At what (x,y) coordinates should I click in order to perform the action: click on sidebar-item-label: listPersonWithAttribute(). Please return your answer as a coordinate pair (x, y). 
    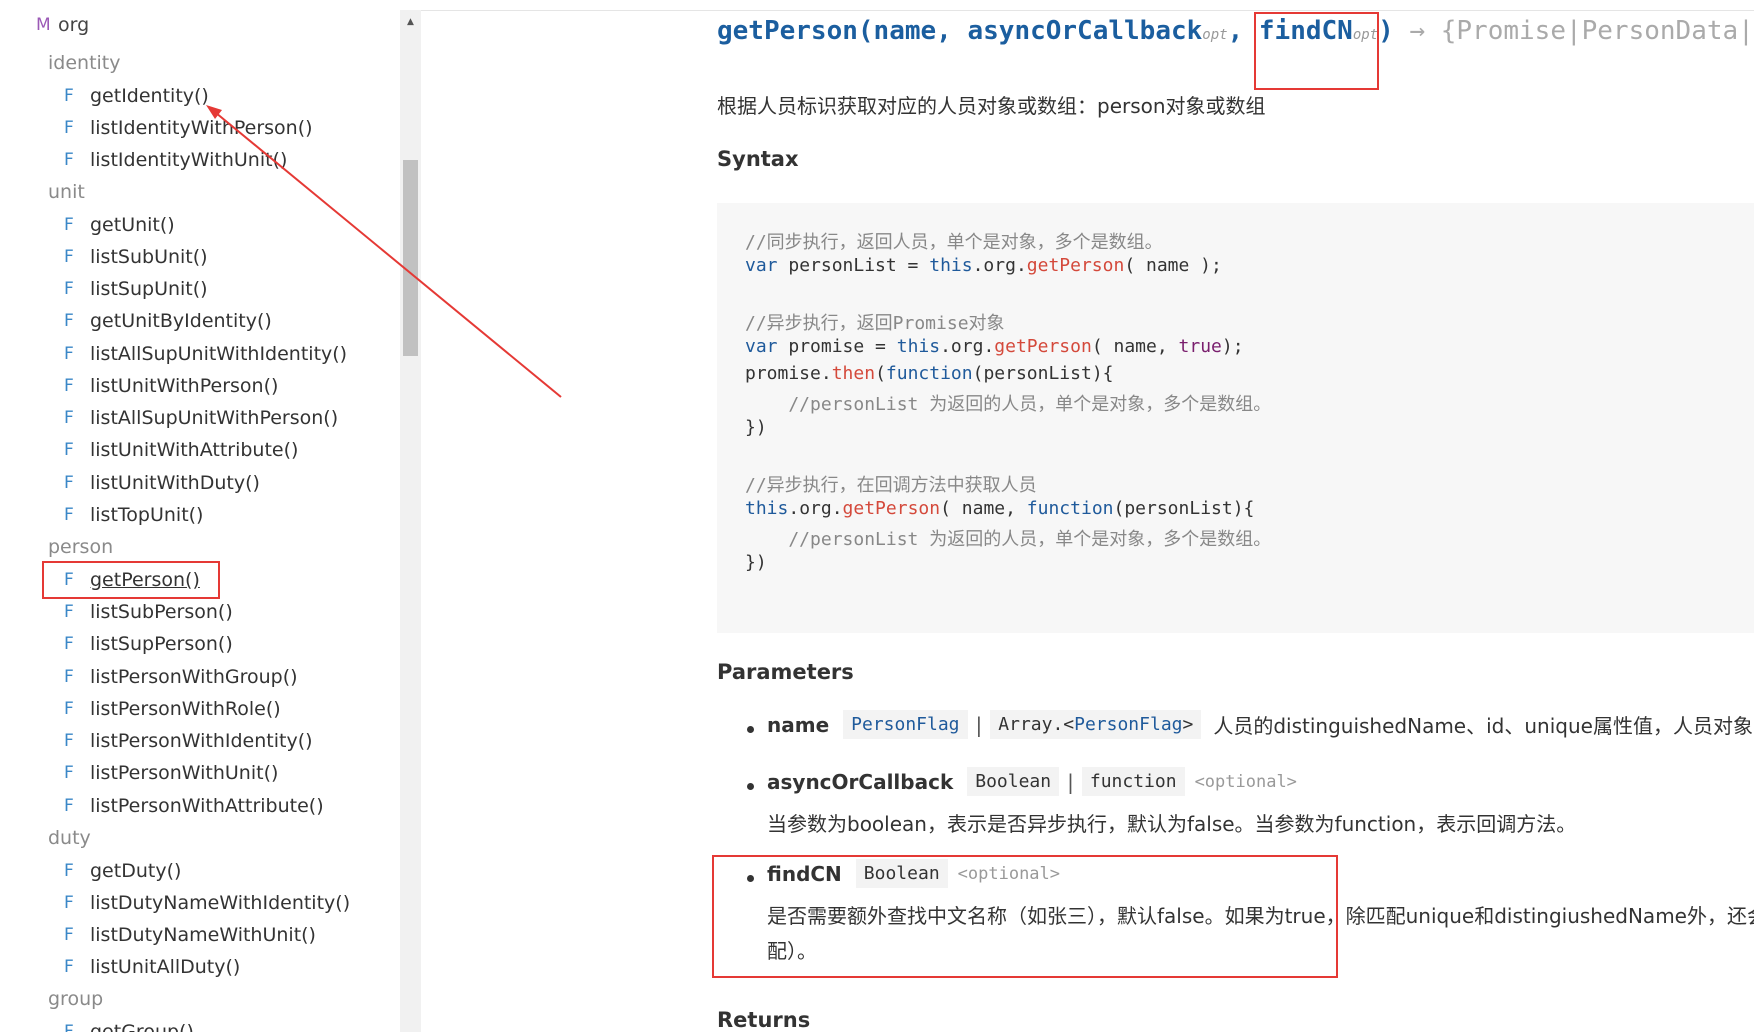
    Looking at the image, I should click on (207, 806).